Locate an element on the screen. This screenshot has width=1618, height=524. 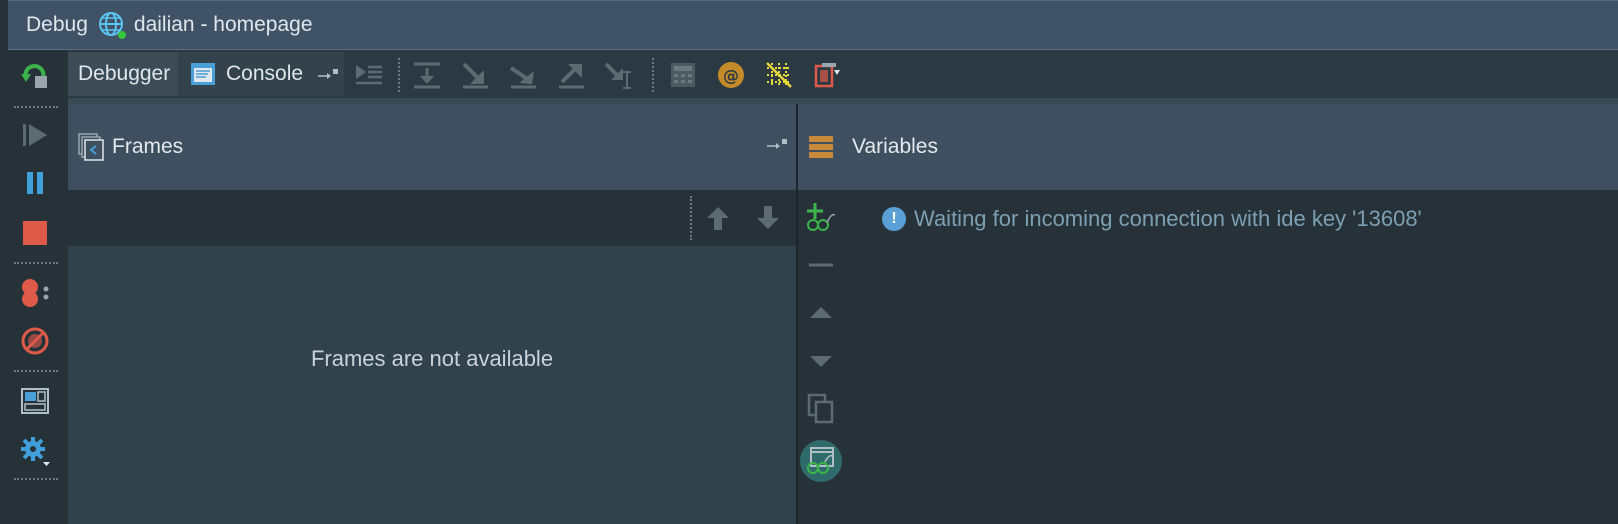
pin-frames-icon is located at coordinates (777, 144).